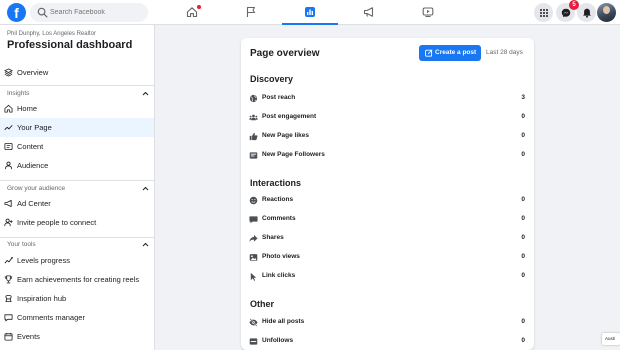  I want to click on tab-pages, so click(251, 12).